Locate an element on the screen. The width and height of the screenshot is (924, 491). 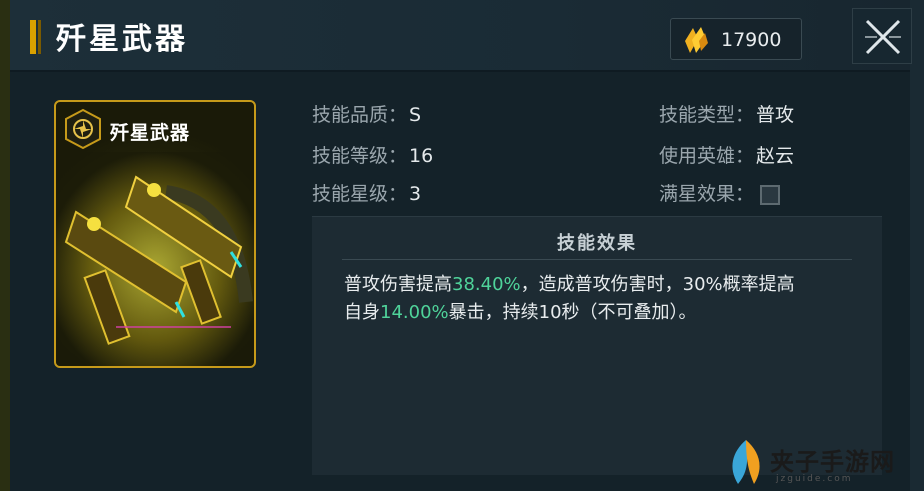
skill-effect-divider is located at coordinates (597, 259).